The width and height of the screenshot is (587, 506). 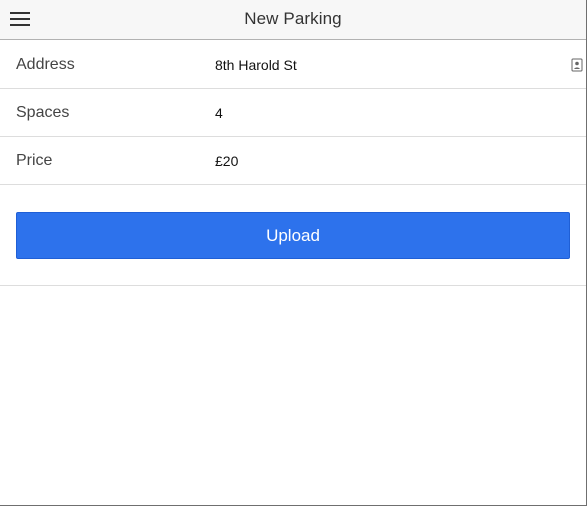 What do you see at coordinates (384, 112) in the screenshot?
I see `spaces-field` at bounding box center [384, 112].